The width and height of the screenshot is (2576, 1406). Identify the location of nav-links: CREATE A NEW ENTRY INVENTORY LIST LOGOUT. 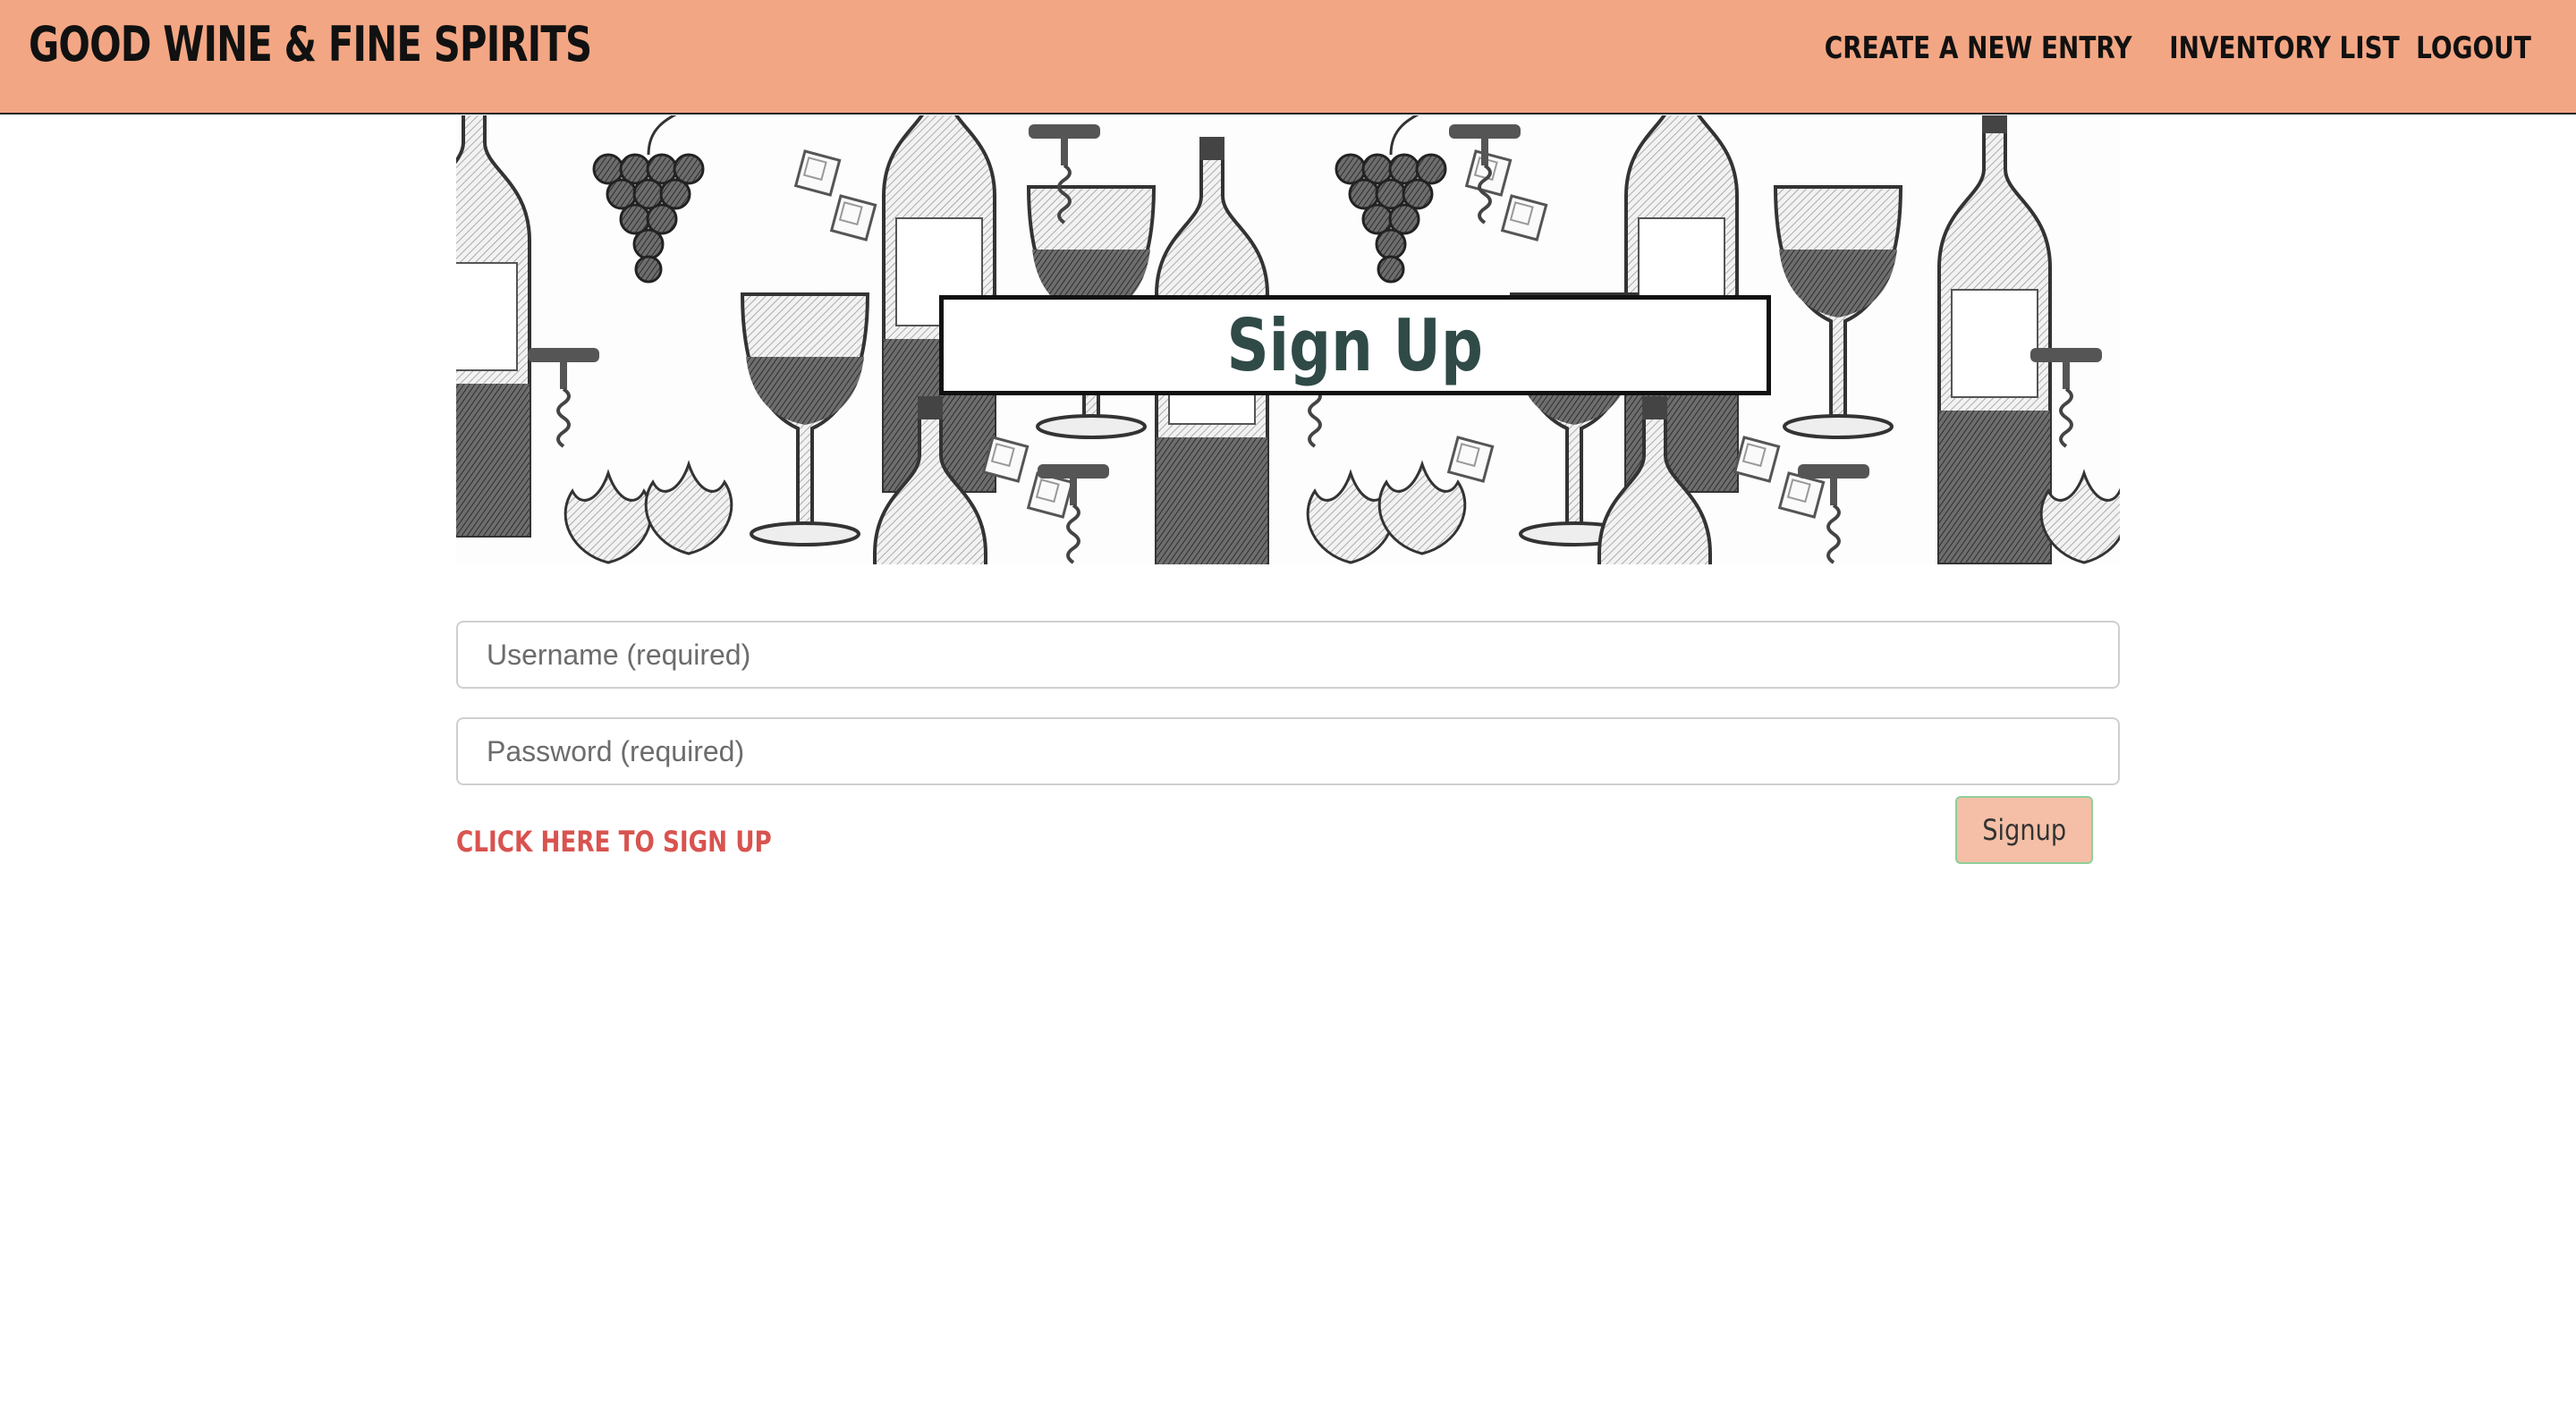
(2173, 48).